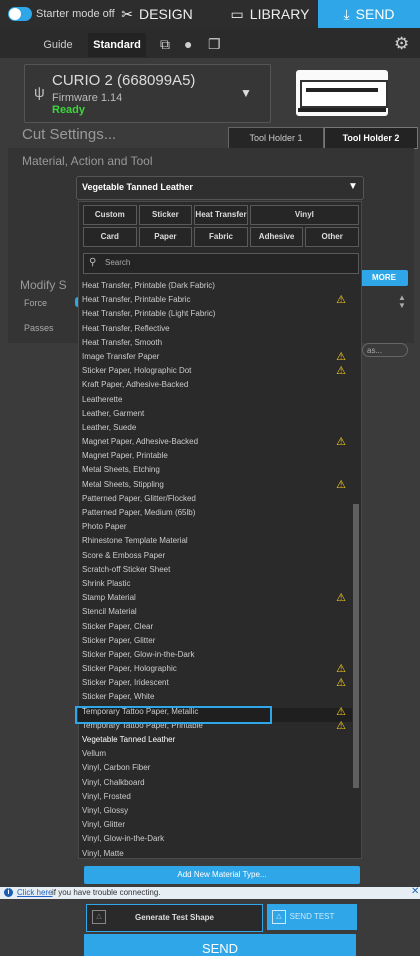 Image resolution: width=420 pixels, height=956 pixels. What do you see at coordinates (126, 328) in the screenshot?
I see `material-item-label: Heat Transfer, Reflective` at bounding box center [126, 328].